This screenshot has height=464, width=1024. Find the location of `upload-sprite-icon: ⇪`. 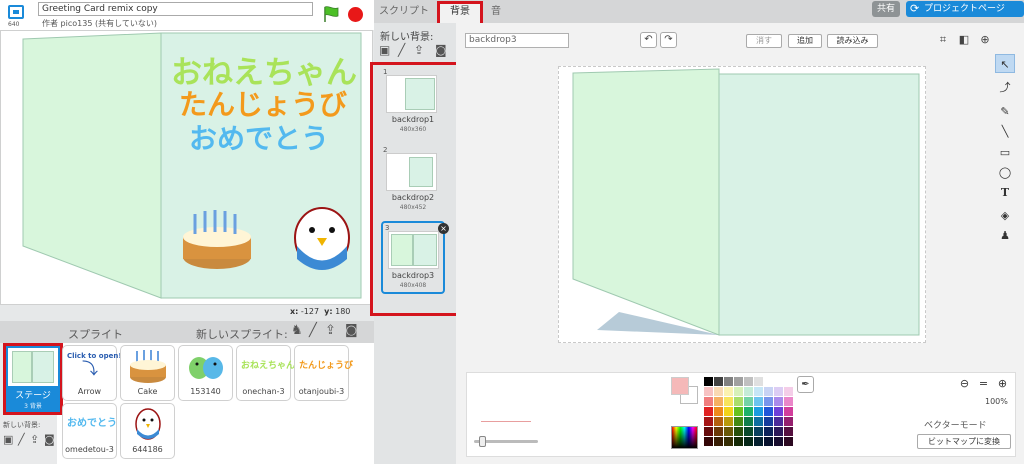

upload-sprite-icon: ⇪ is located at coordinates (330, 330).